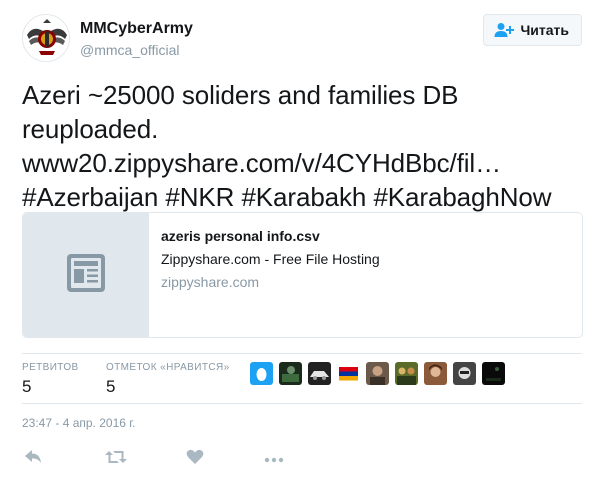 The height and width of the screenshot is (488, 595). Describe the element at coordinates (199, 197) in the screenshot. I see `hashtag-nkr: #NKR` at that location.